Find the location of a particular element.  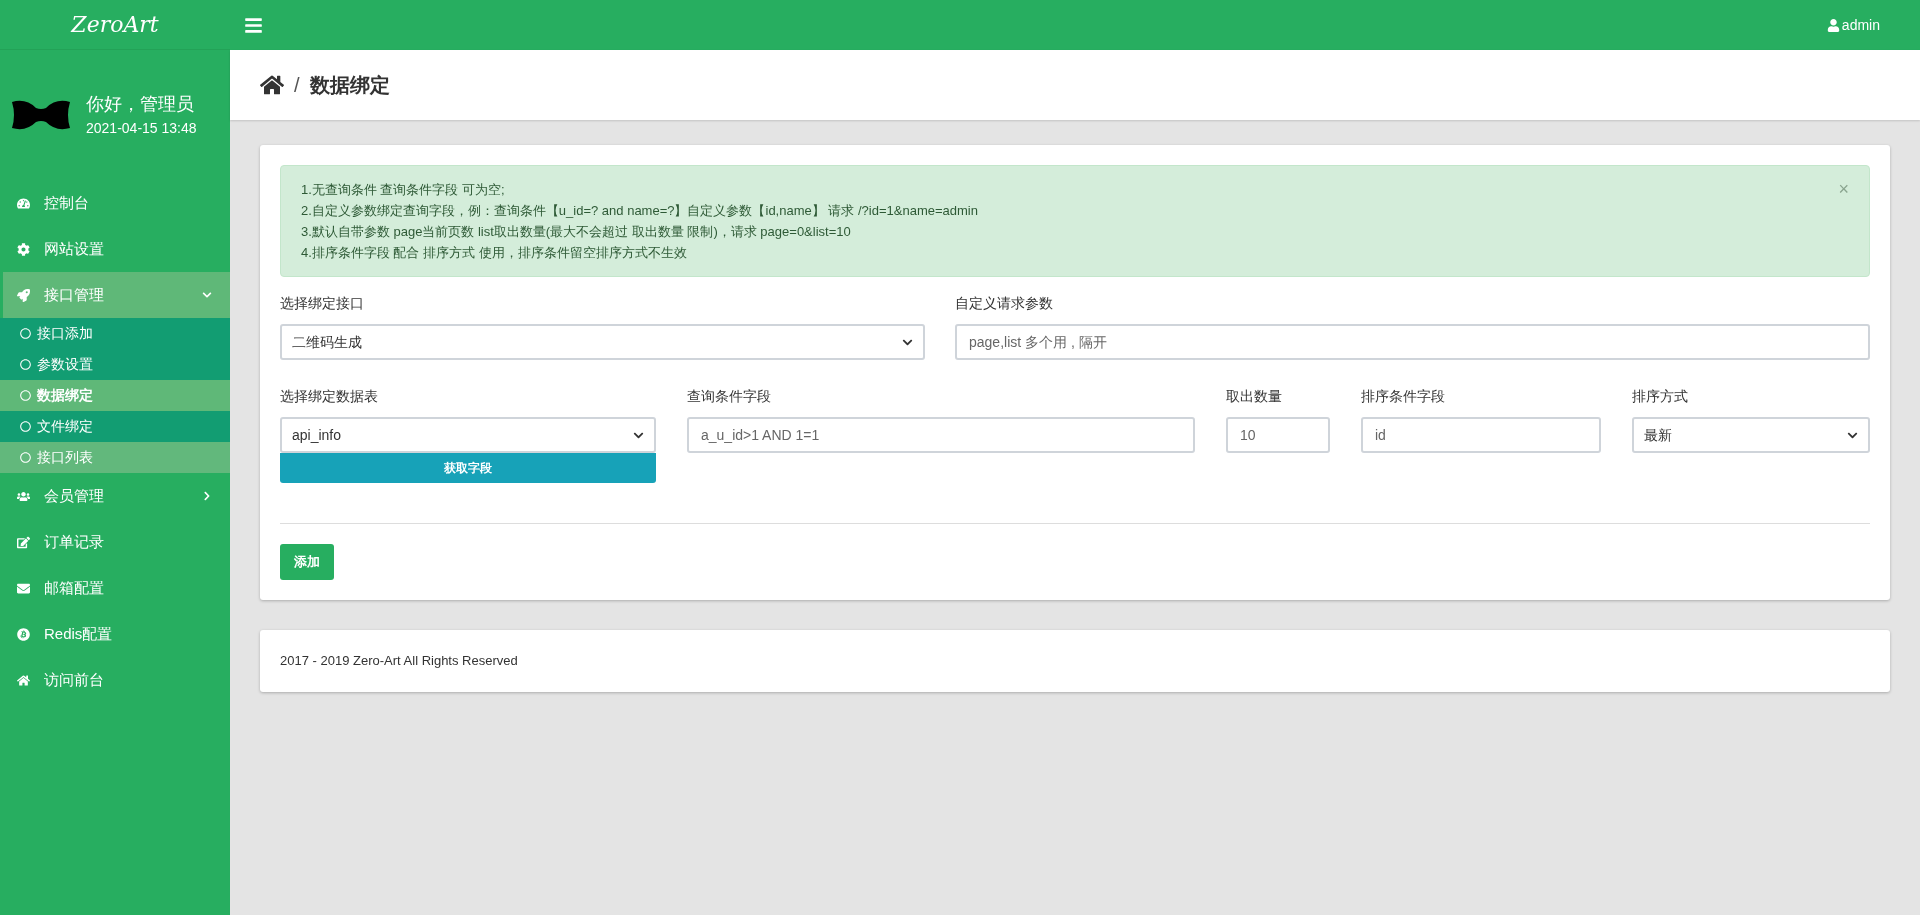

select-field: api_info is located at coordinates (468, 435).